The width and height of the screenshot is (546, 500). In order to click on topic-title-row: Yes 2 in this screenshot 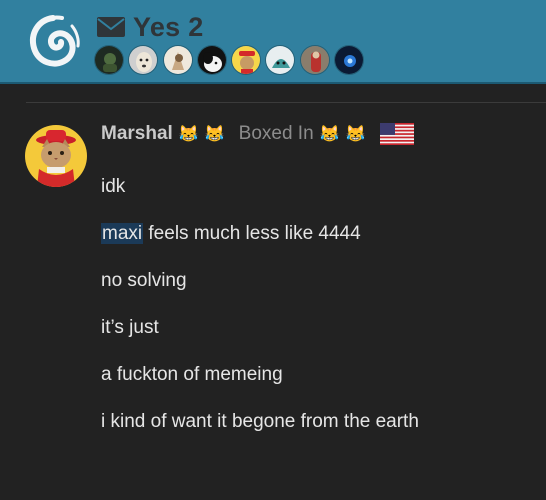, I will do `click(150, 27)`.